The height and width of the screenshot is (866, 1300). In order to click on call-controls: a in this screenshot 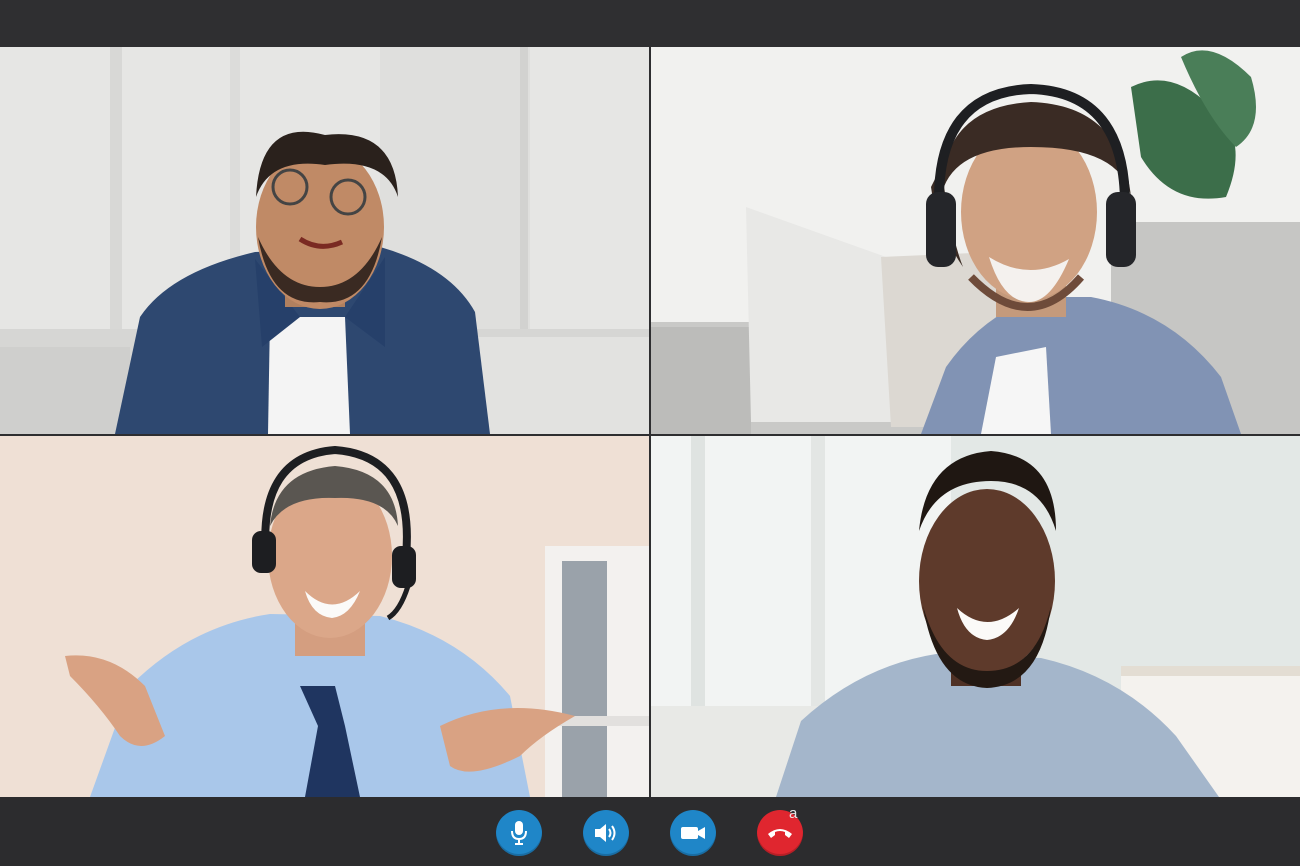, I will do `click(651, 831)`.